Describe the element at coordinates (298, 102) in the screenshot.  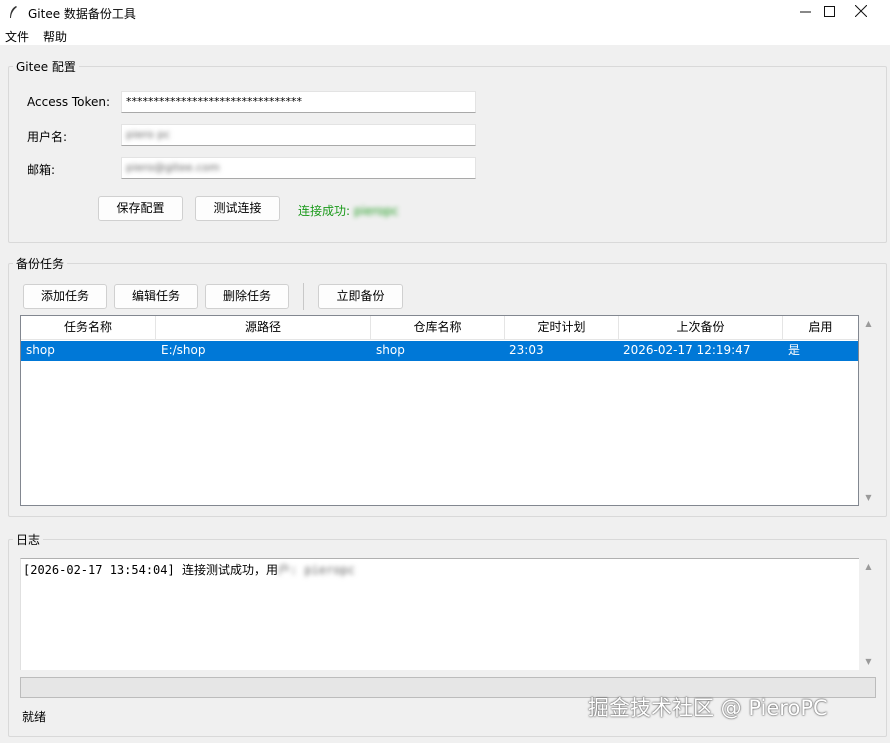
I see `token-field: ********************************` at that location.